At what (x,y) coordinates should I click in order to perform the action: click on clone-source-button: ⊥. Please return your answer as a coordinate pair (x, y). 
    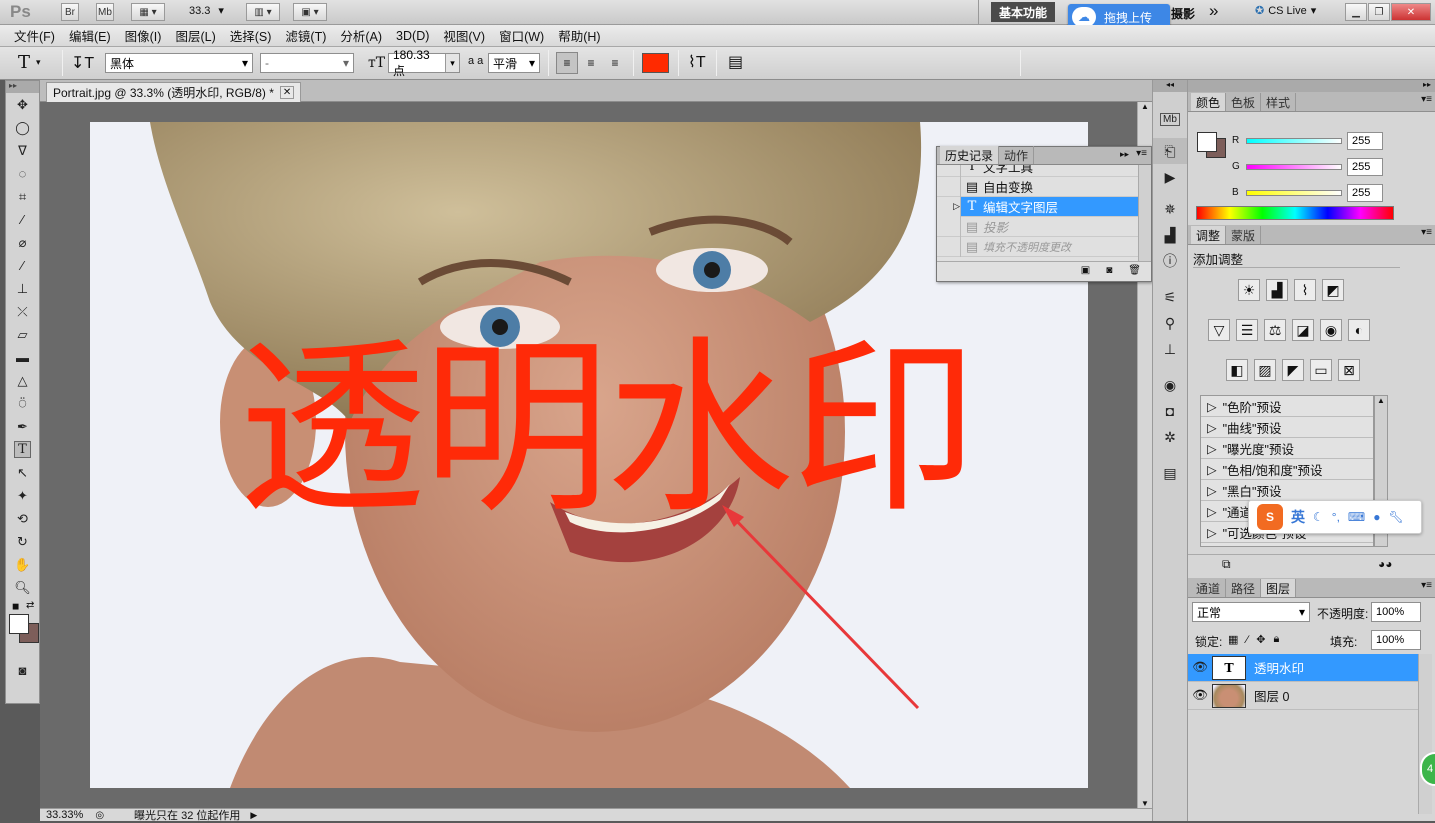
    Looking at the image, I should click on (1170, 349).